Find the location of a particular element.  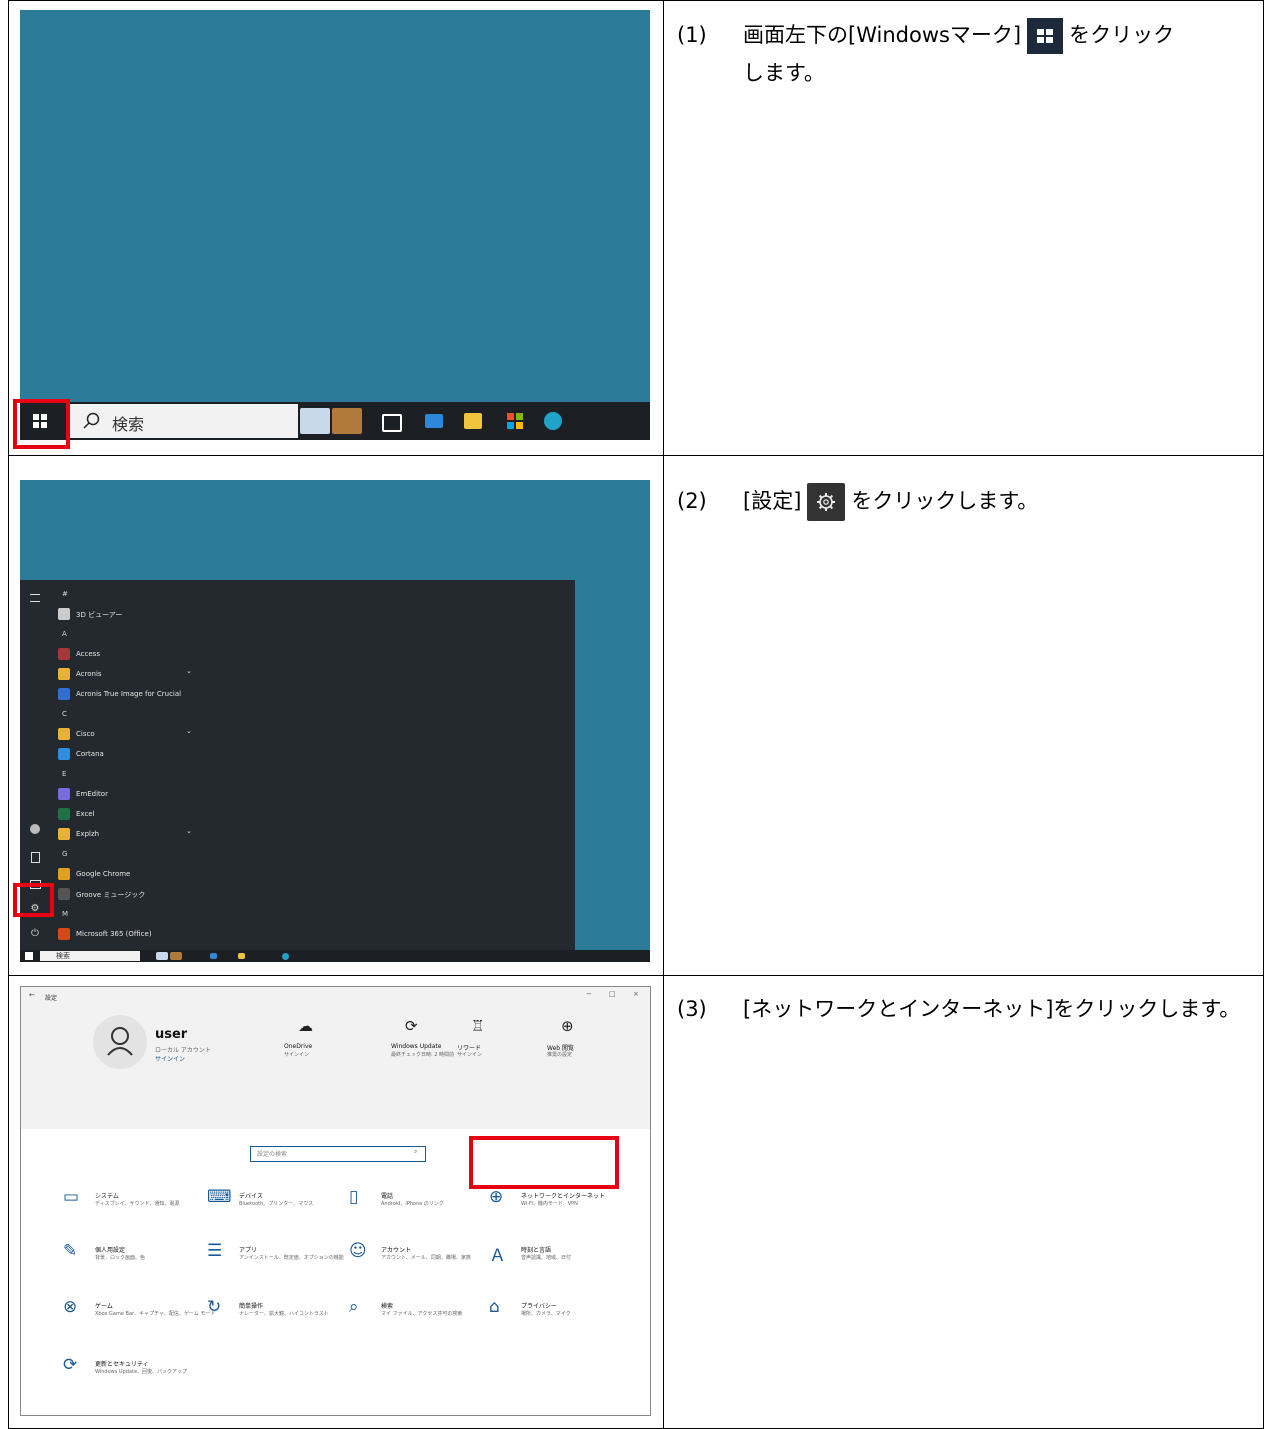

start-menu-group-letter: # is located at coordinates (65, 594).